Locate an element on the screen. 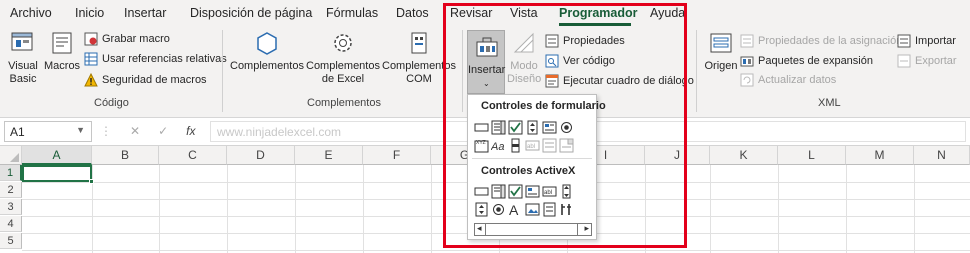 This screenshot has width=970, height=253. select-all-corner is located at coordinates (11, 155).